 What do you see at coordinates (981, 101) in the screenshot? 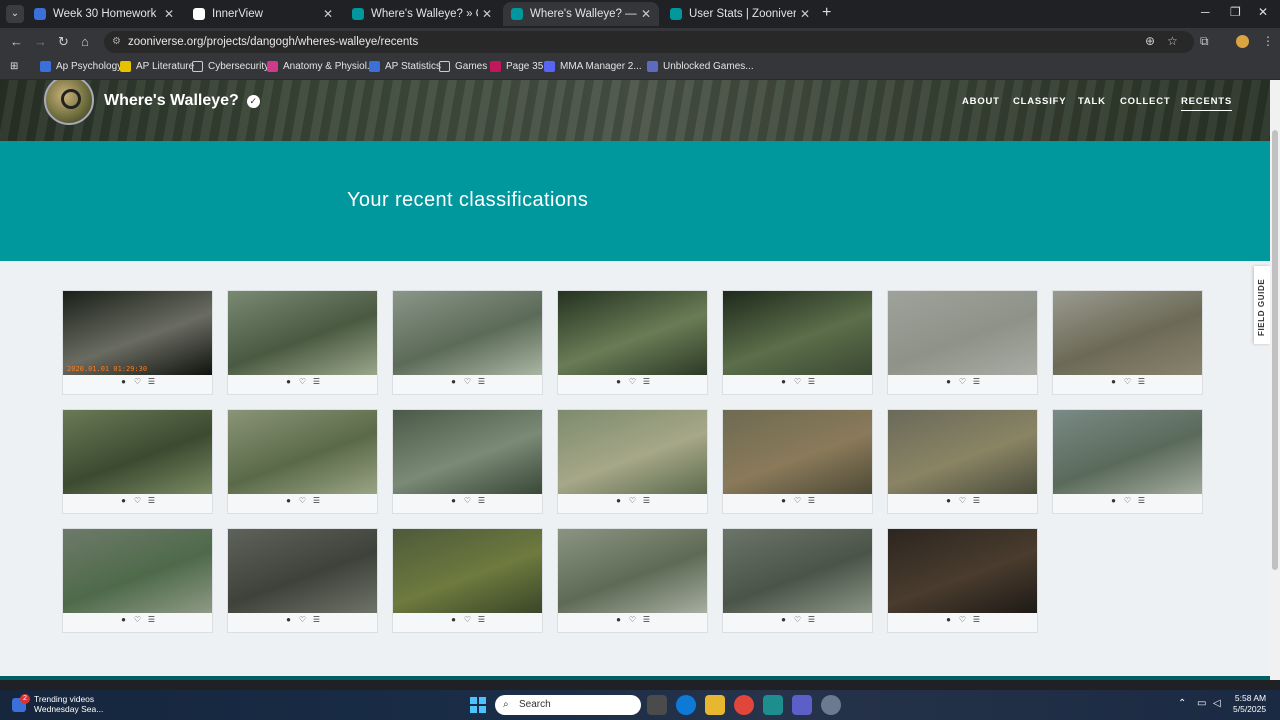
I see `nav-about: ABOUT` at bounding box center [981, 101].